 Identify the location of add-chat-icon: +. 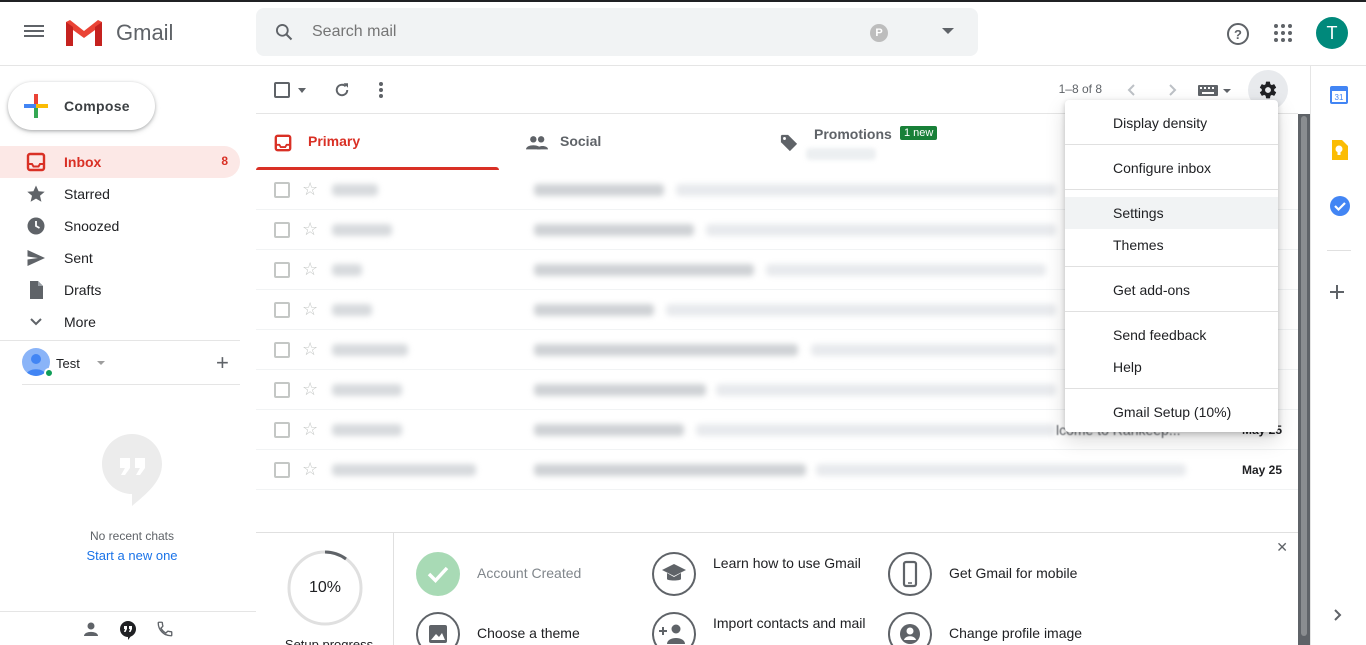
(222, 363).